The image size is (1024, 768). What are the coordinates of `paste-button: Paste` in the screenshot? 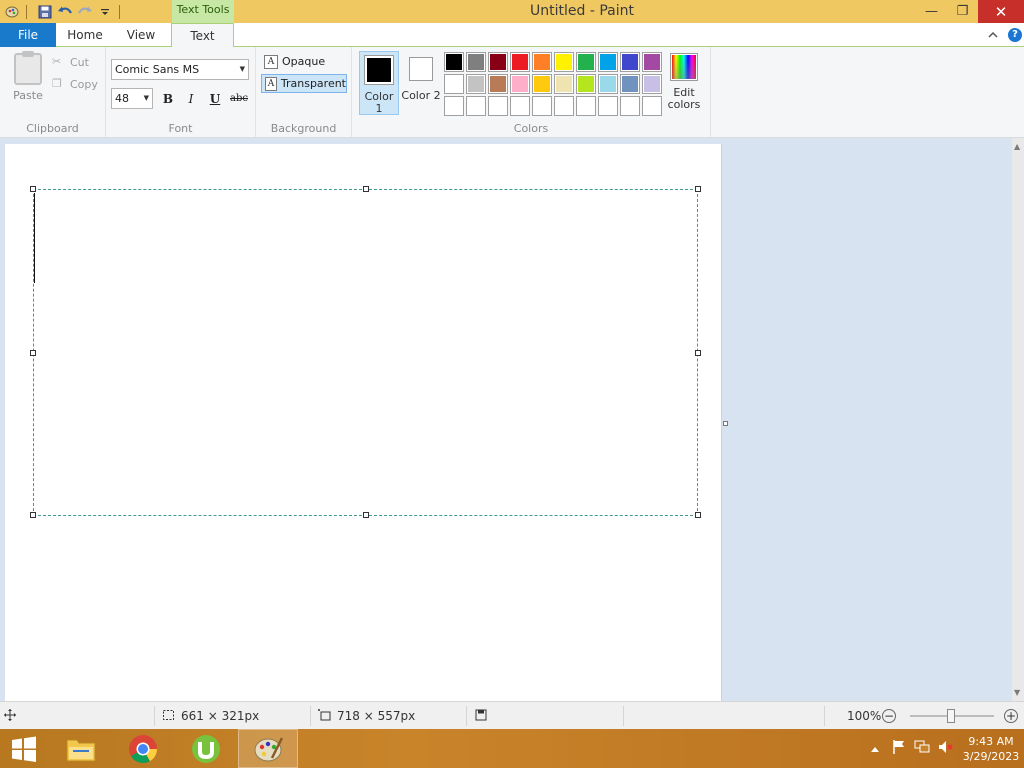 It's located at (28, 76).